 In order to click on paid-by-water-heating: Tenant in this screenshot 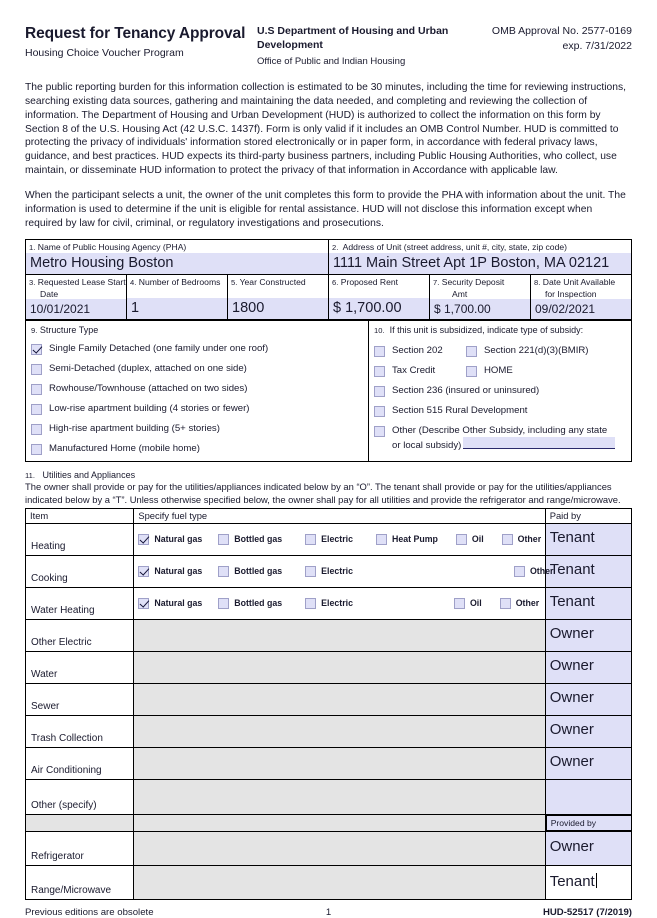, I will do `click(588, 603)`.